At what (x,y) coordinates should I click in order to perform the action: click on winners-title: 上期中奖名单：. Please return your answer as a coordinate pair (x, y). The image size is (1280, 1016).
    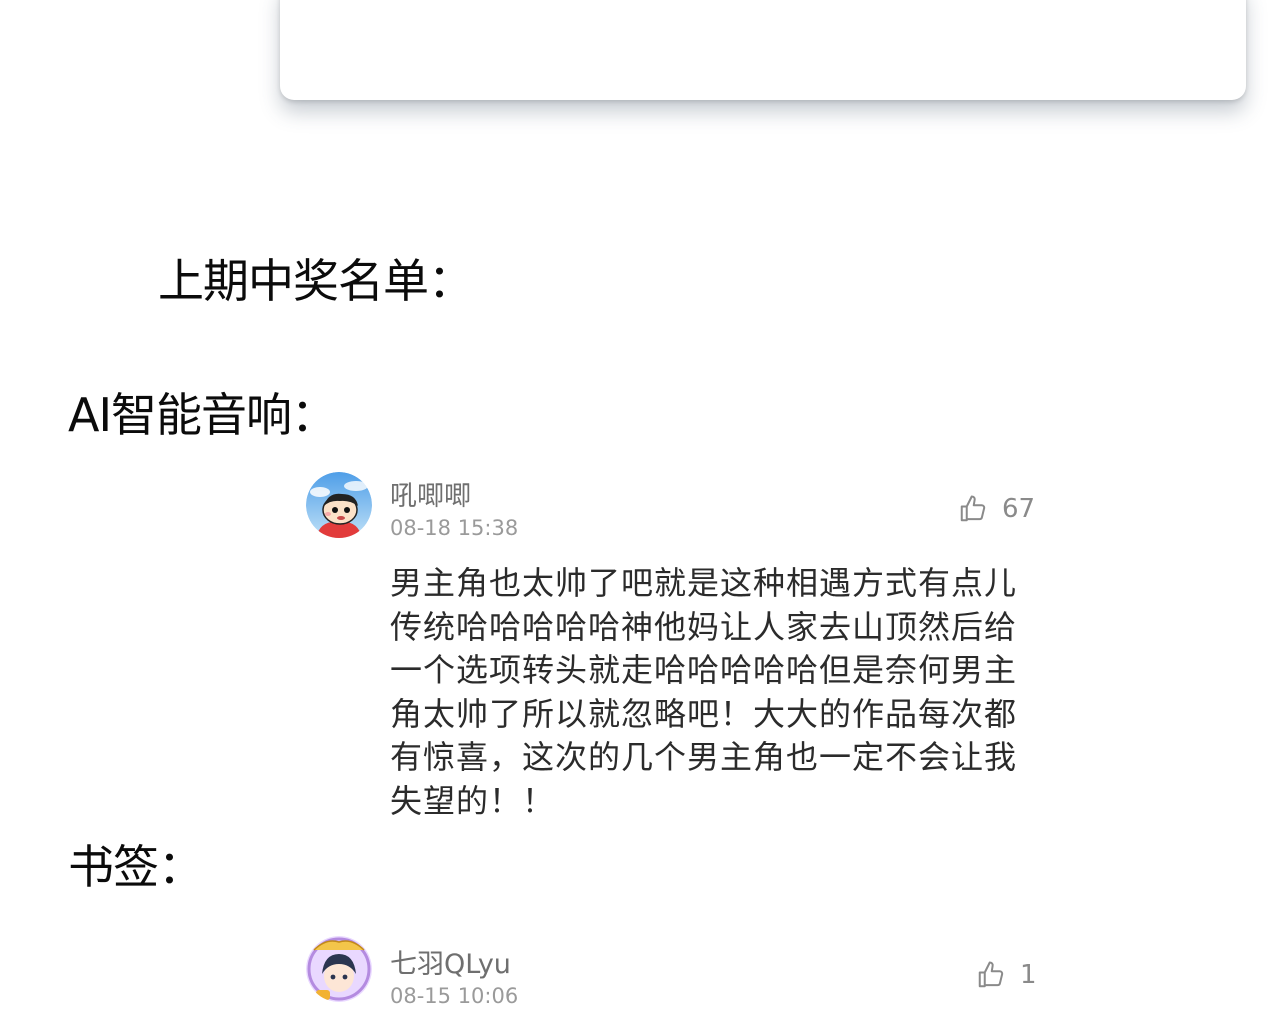
    Looking at the image, I should click on (316, 281).